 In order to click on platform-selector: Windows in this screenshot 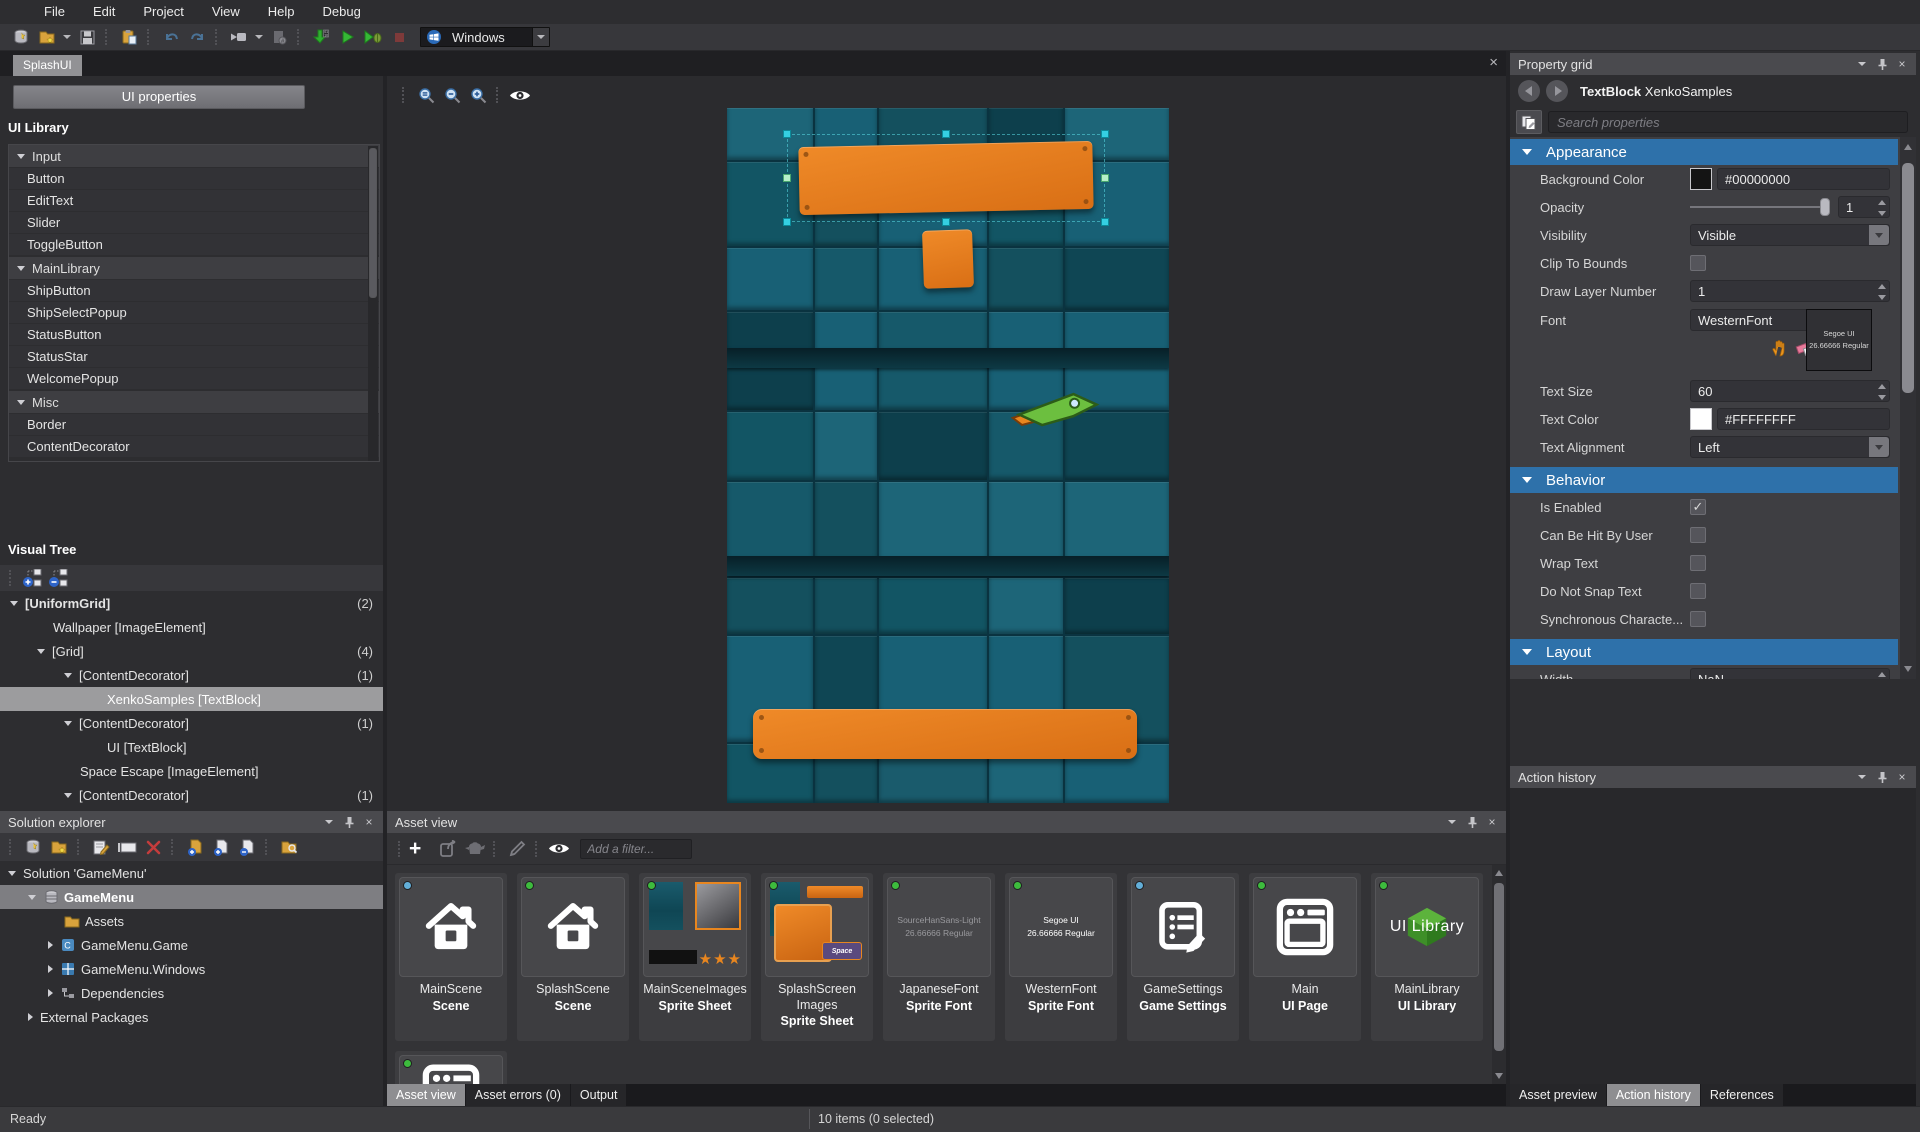, I will do `click(485, 37)`.